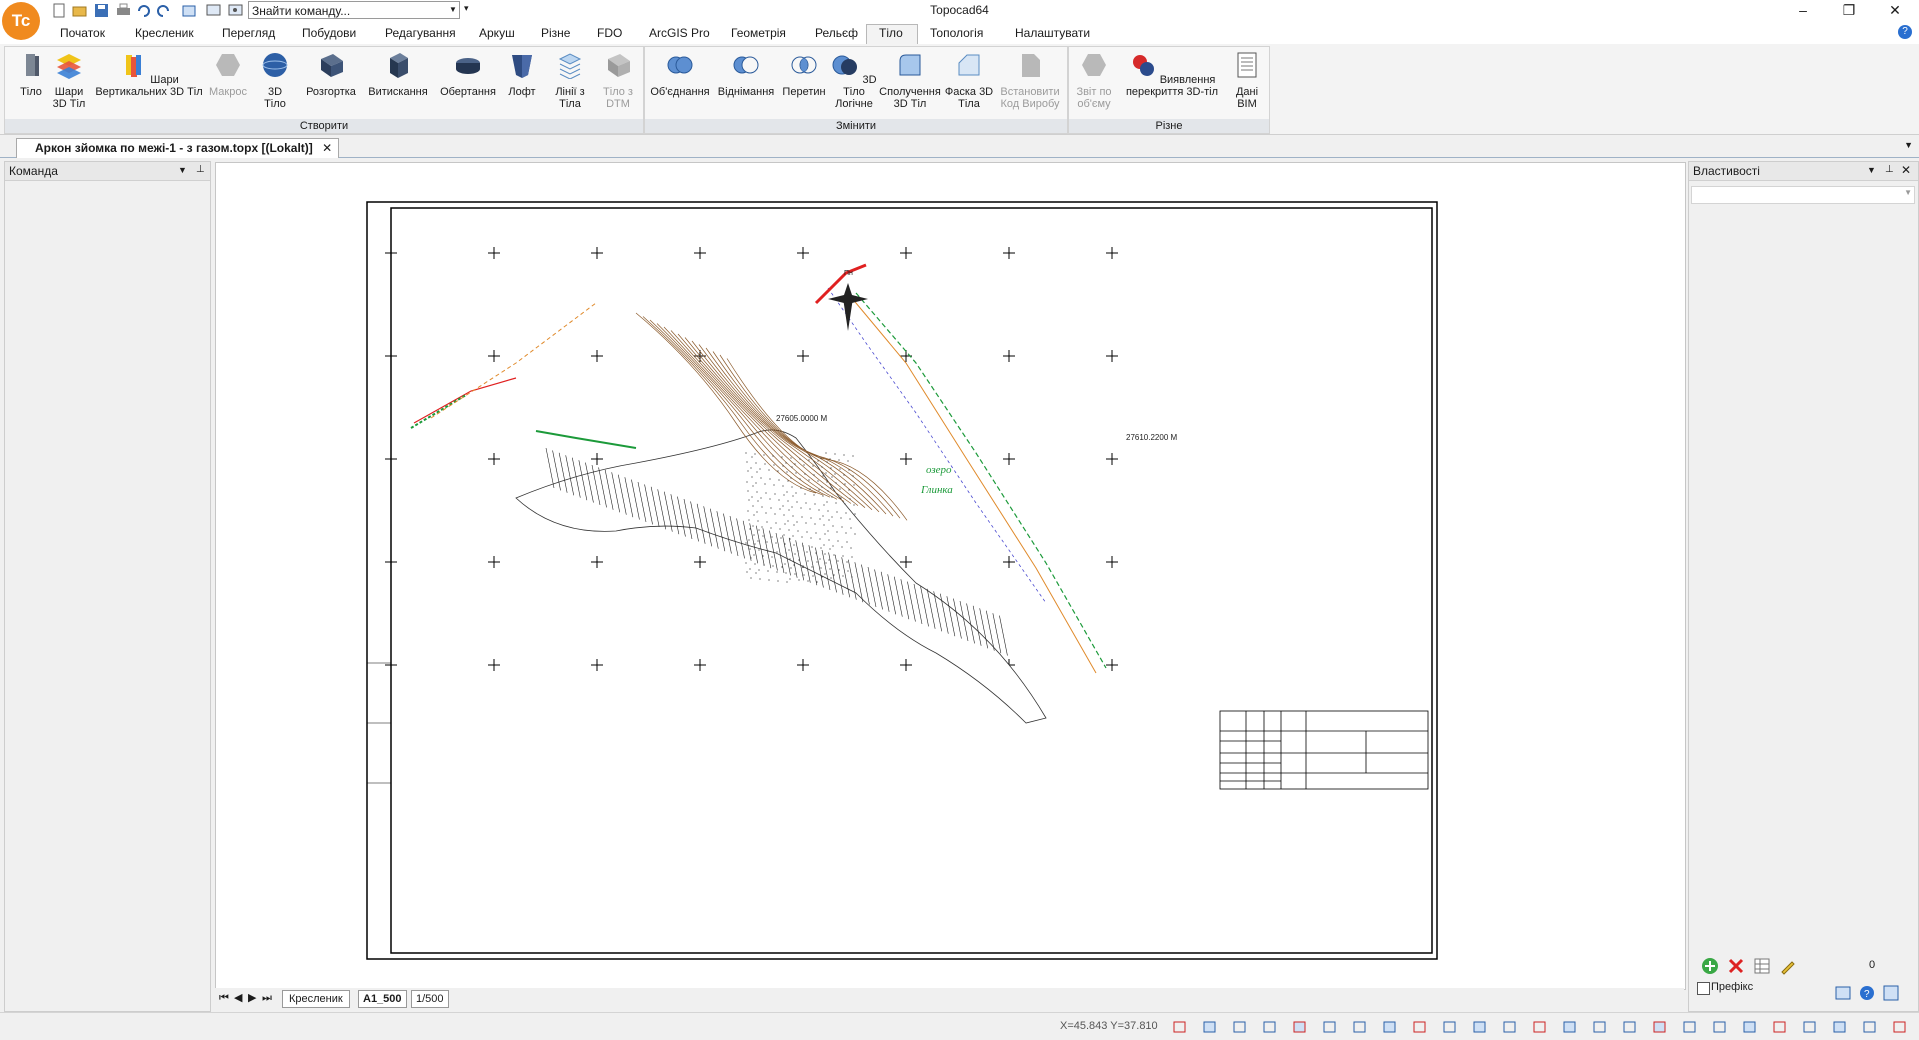  I want to click on corner-icon, so click(1810, 1027).